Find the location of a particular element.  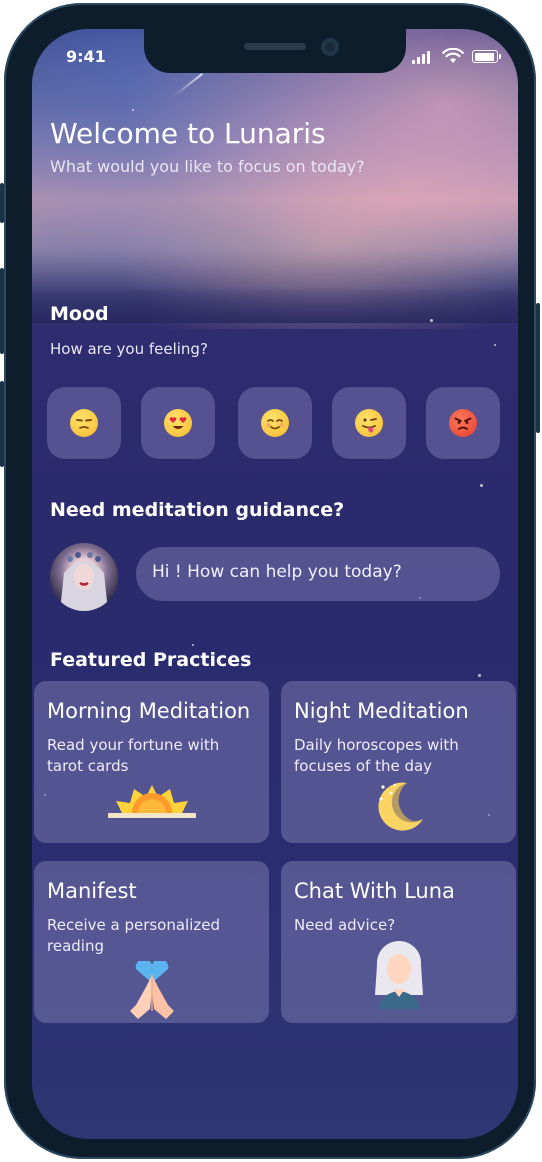

mood-option-unamused is located at coordinates (84, 423).